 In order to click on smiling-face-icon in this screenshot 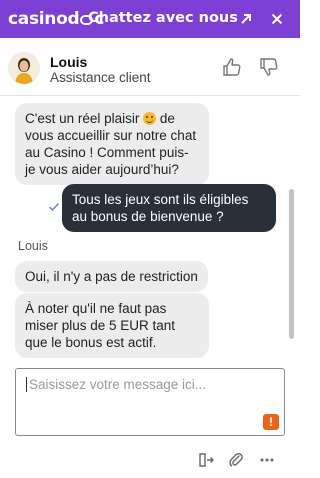, I will do `click(150, 118)`.